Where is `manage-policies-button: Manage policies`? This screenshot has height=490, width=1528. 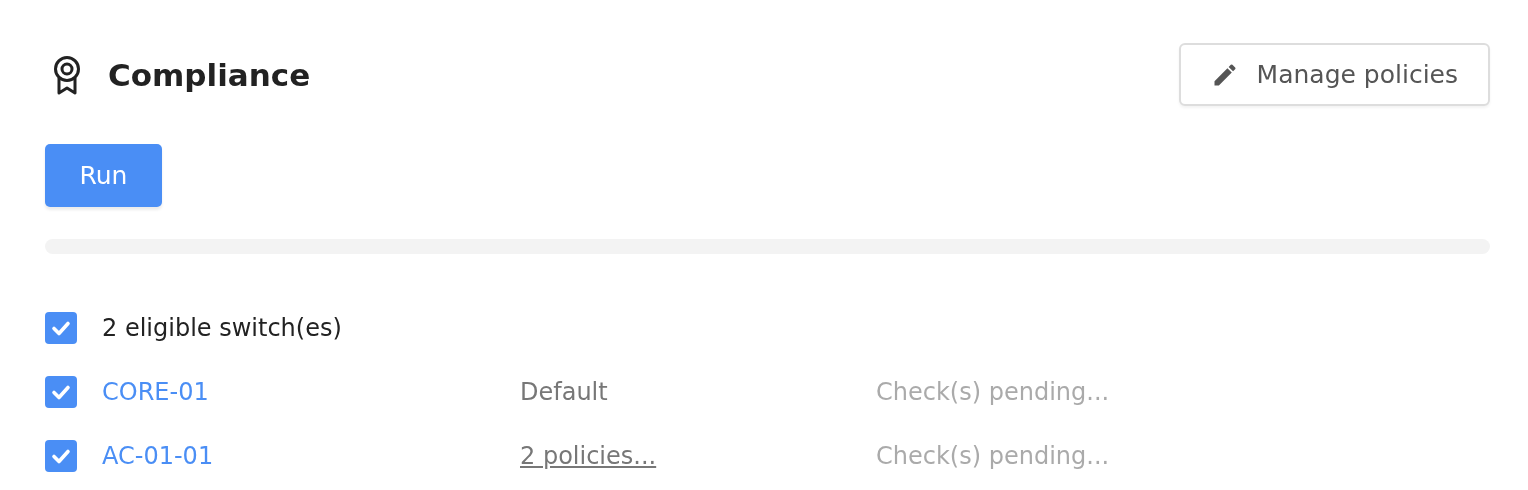
manage-policies-button: Manage policies is located at coordinates (1334, 74).